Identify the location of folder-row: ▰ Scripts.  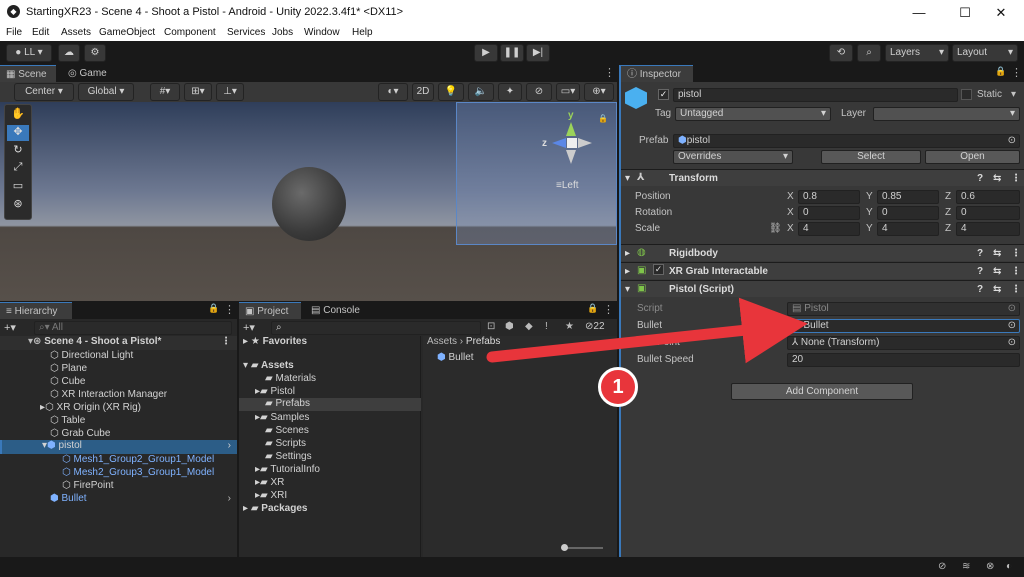
(285, 443).